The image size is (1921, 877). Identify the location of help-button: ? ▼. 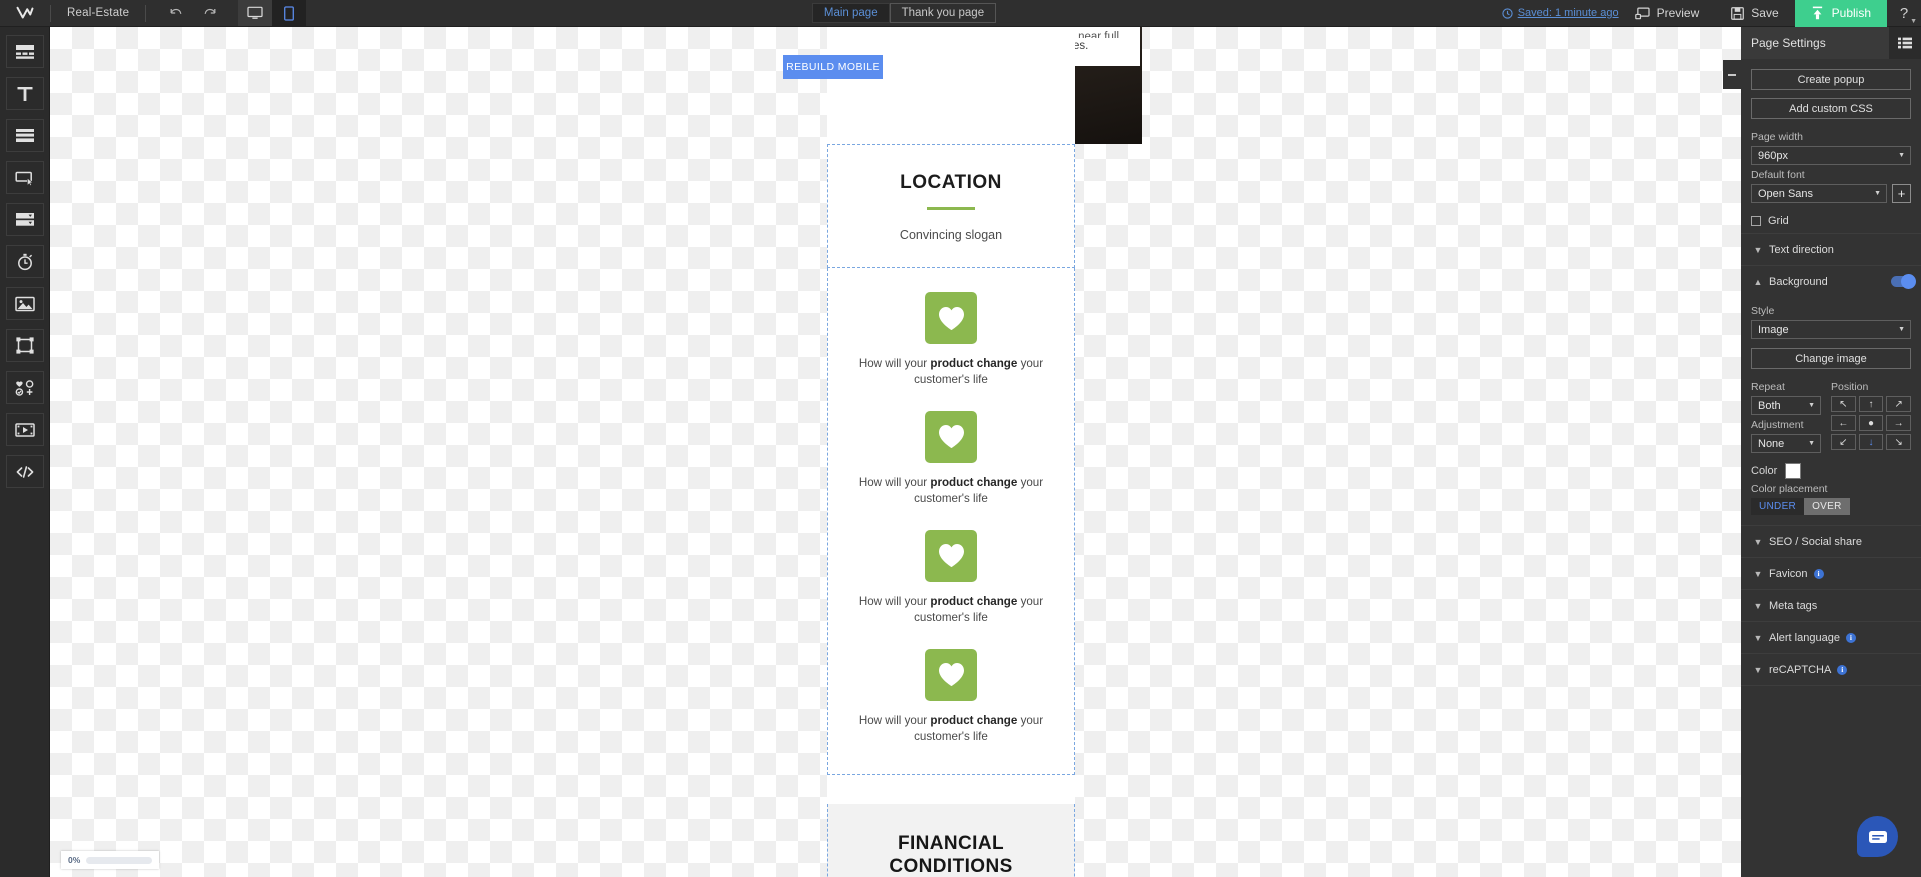
(1904, 13).